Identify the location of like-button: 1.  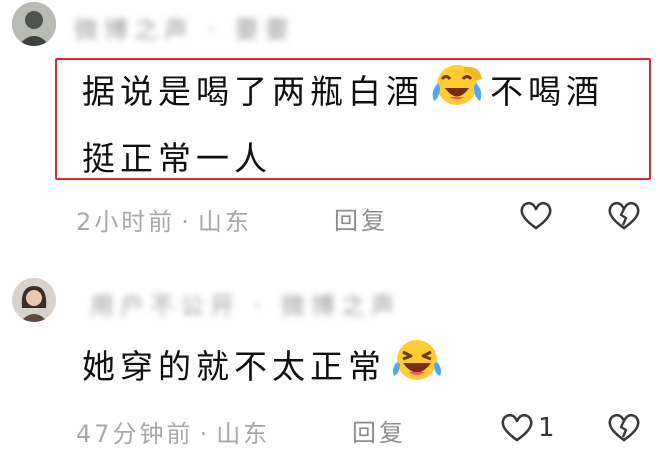
(532, 428).